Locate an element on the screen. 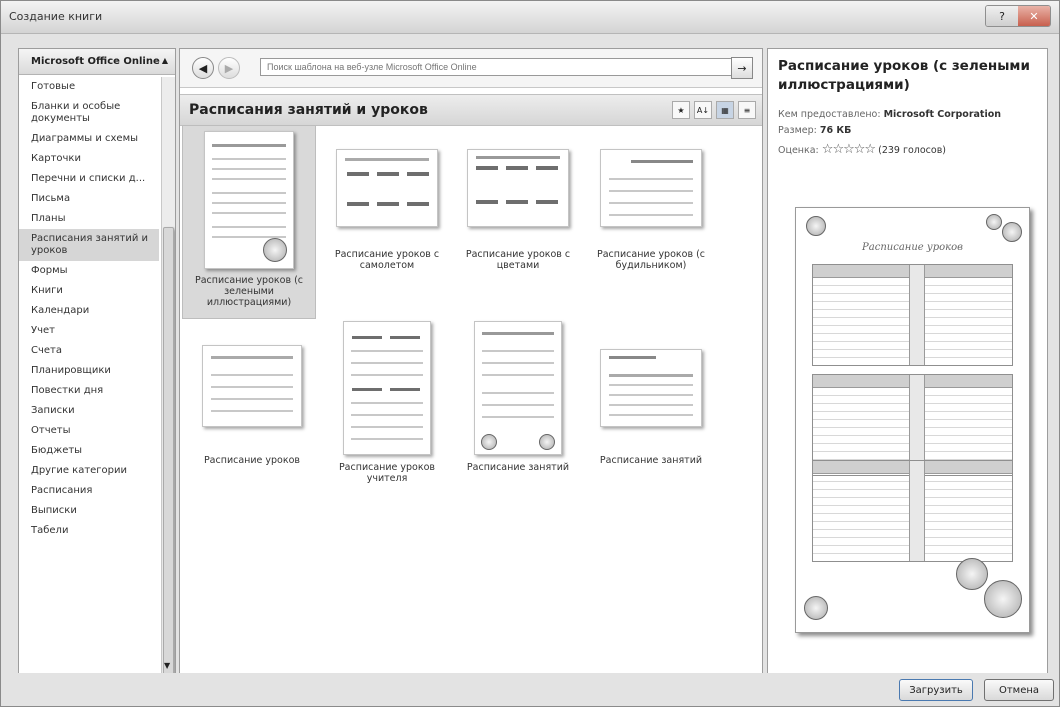  preview-title: Расписание уроков is located at coordinates (912, 247).